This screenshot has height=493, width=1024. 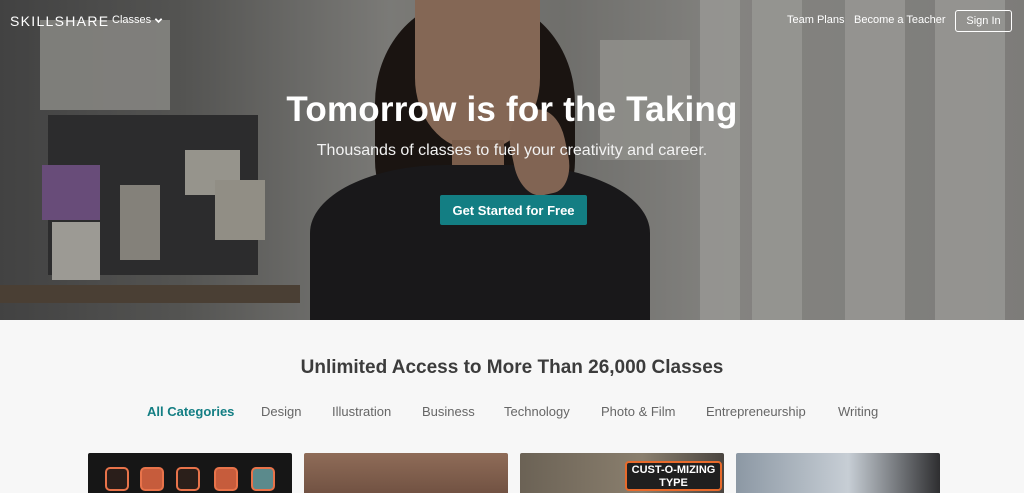 What do you see at coordinates (117, 479) in the screenshot?
I see `grid-app-icon` at bounding box center [117, 479].